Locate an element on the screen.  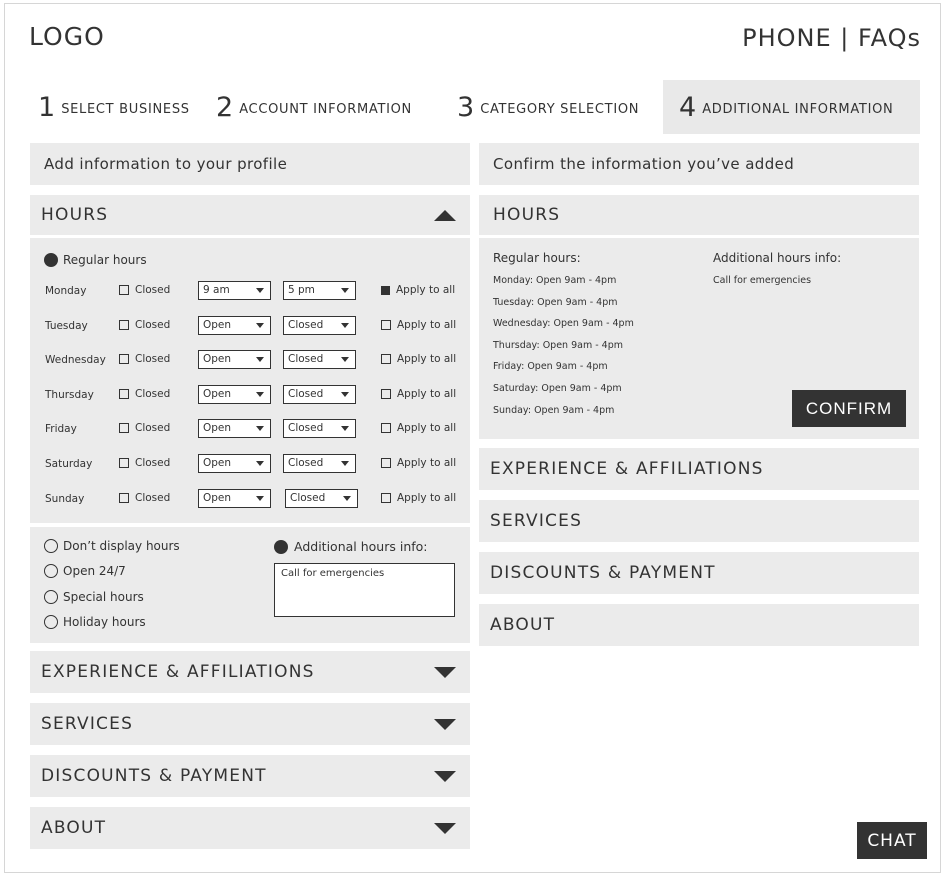
chevron-up-icon is located at coordinates (445, 215).